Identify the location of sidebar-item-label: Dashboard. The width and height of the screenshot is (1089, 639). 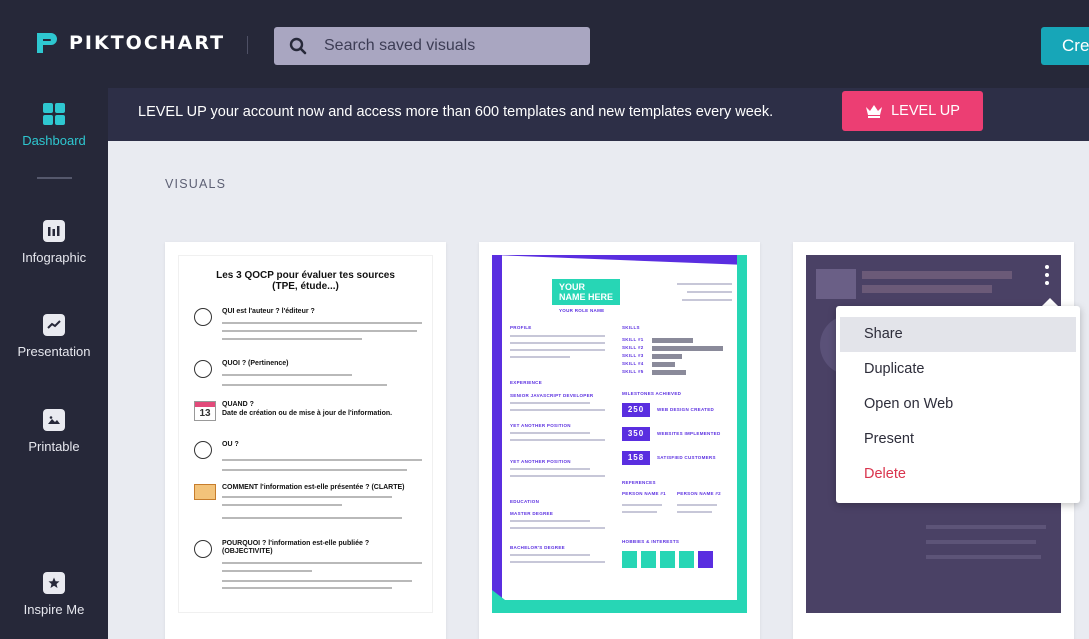
(54, 140).